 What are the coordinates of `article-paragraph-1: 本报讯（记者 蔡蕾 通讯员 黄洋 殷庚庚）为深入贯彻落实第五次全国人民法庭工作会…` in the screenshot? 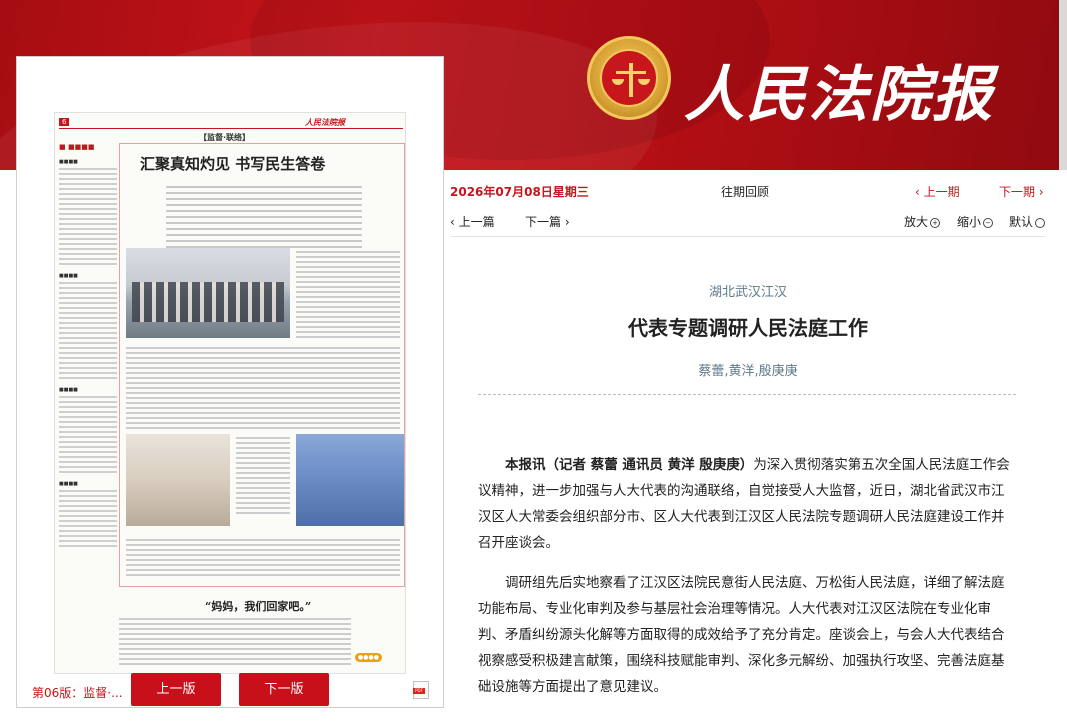 It's located at (747, 504).